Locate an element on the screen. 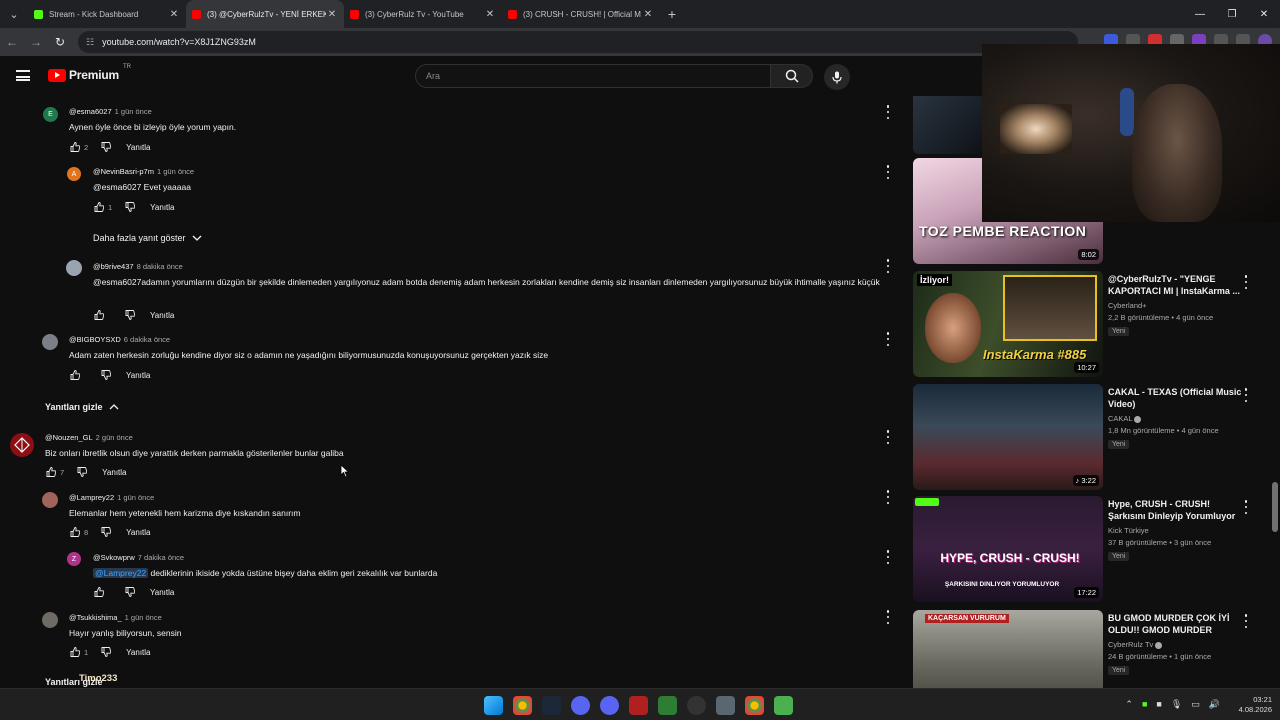  steam-icon is located at coordinates (551, 705).